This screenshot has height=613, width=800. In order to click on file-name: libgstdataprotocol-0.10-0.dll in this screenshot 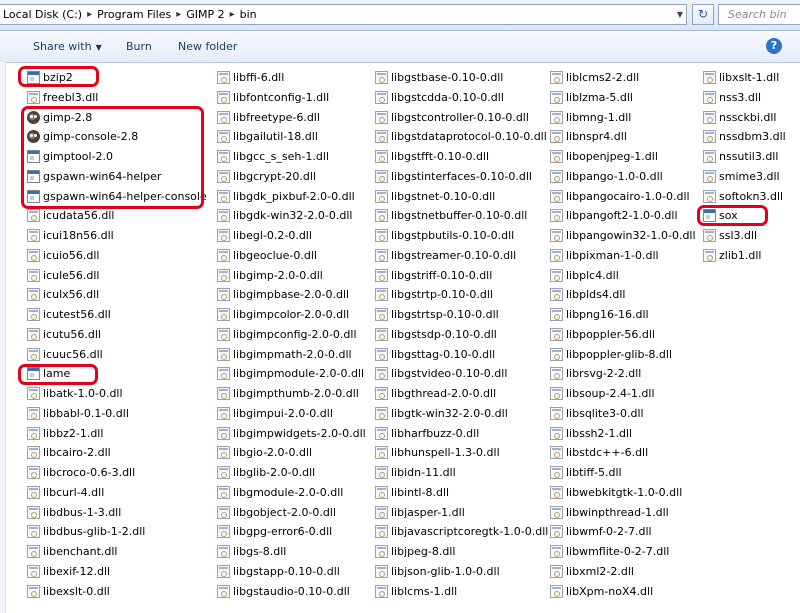, I will do `click(469, 137)`.